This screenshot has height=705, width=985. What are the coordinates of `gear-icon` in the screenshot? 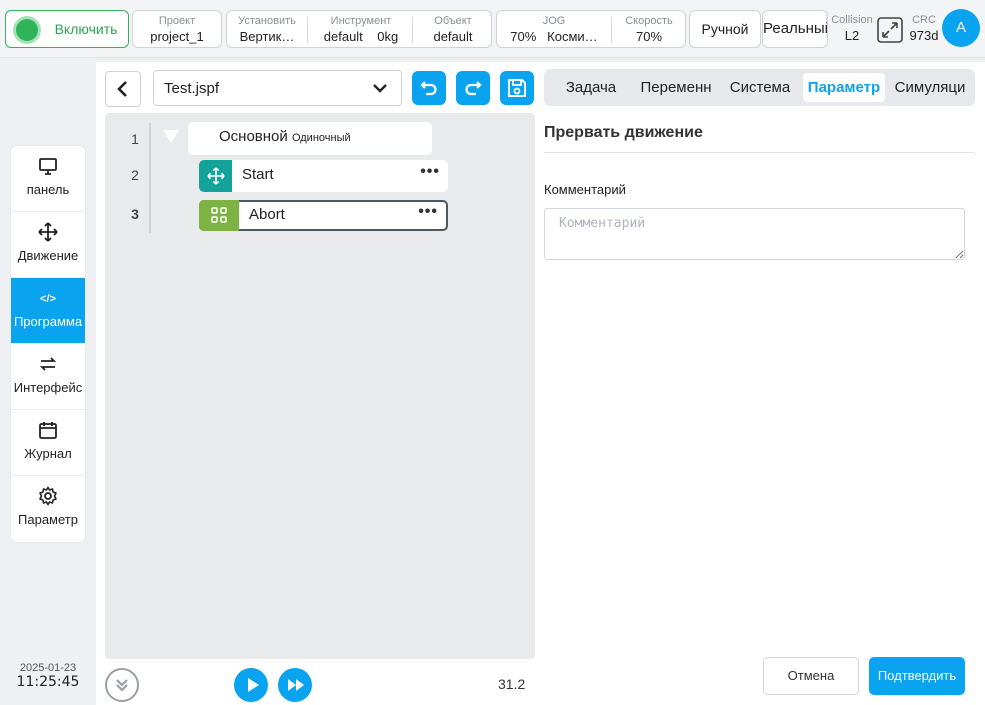 It's located at (48, 497).